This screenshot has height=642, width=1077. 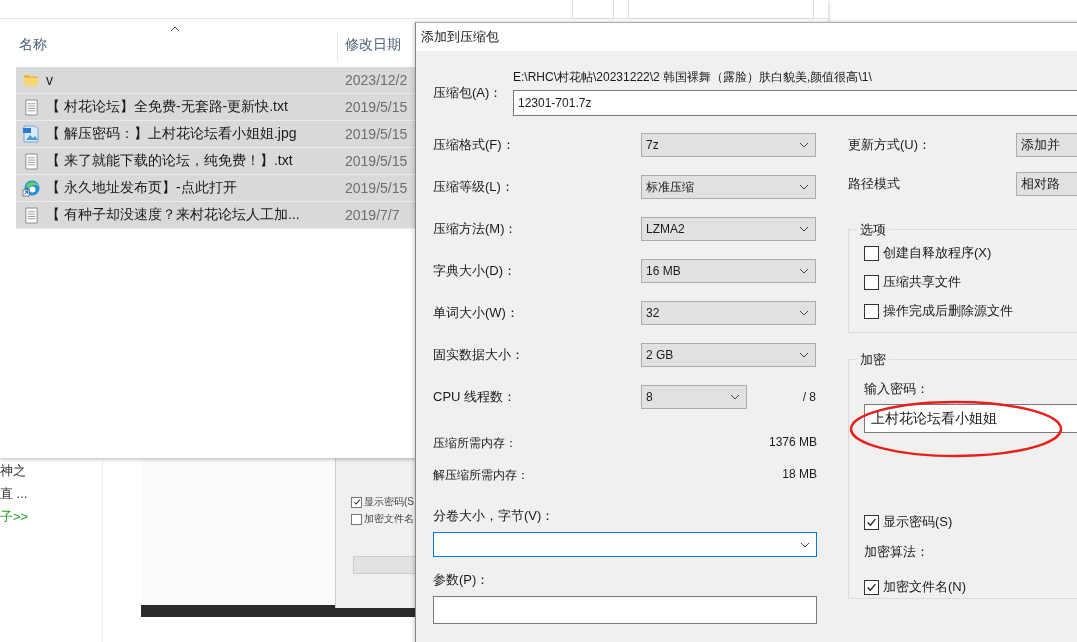 What do you see at coordinates (494, 516) in the screenshot?
I see `field-label: 分卷大小，字节(V)：` at bounding box center [494, 516].